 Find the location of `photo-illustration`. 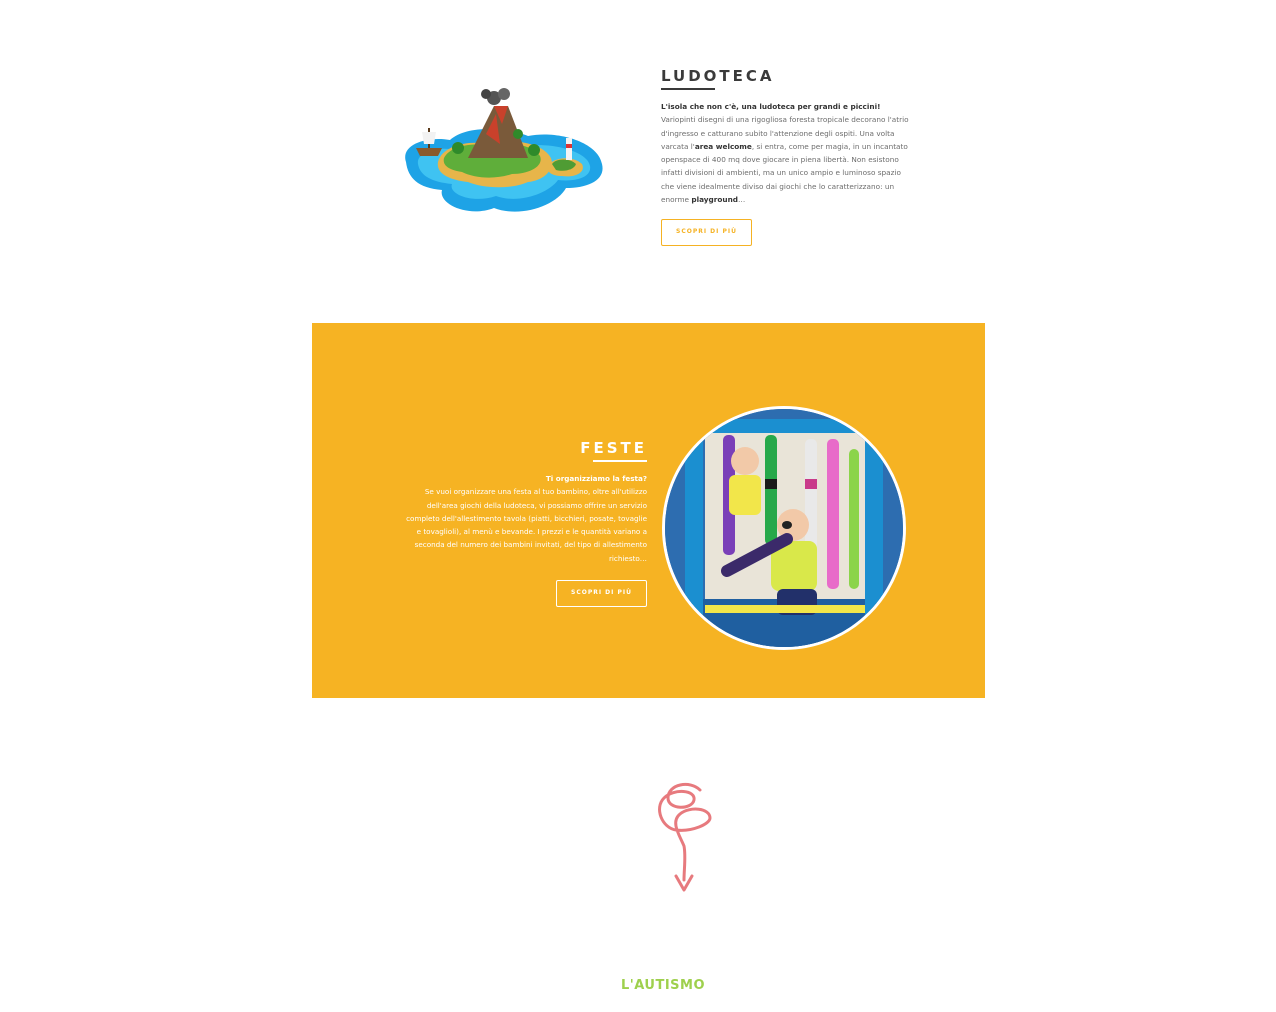

photo-illustration is located at coordinates (784, 528).